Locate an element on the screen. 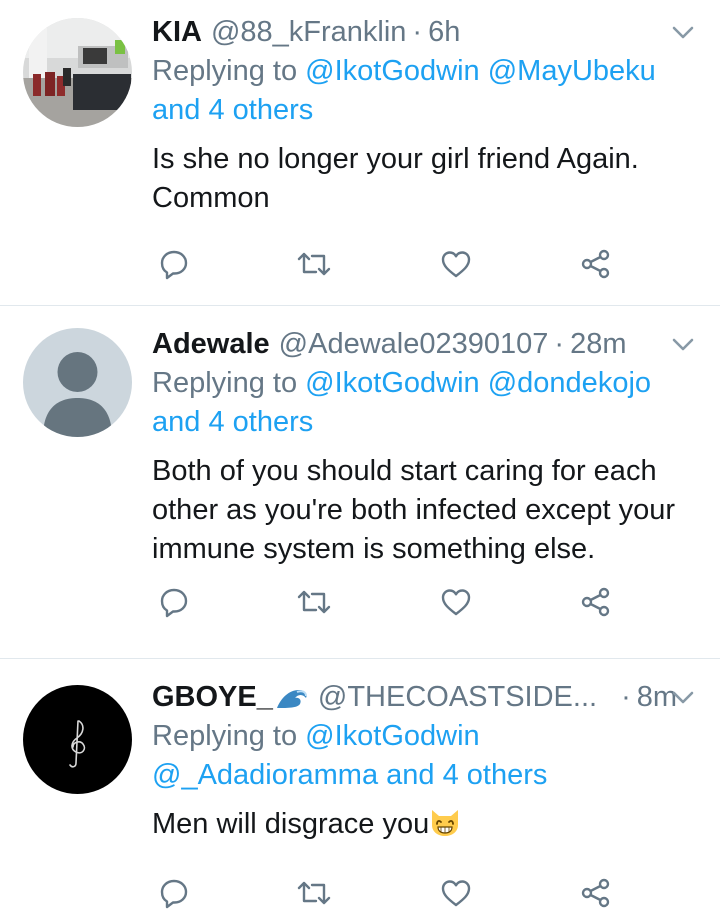 This screenshot has height=920, width=720. default-person-icon is located at coordinates (77, 382).